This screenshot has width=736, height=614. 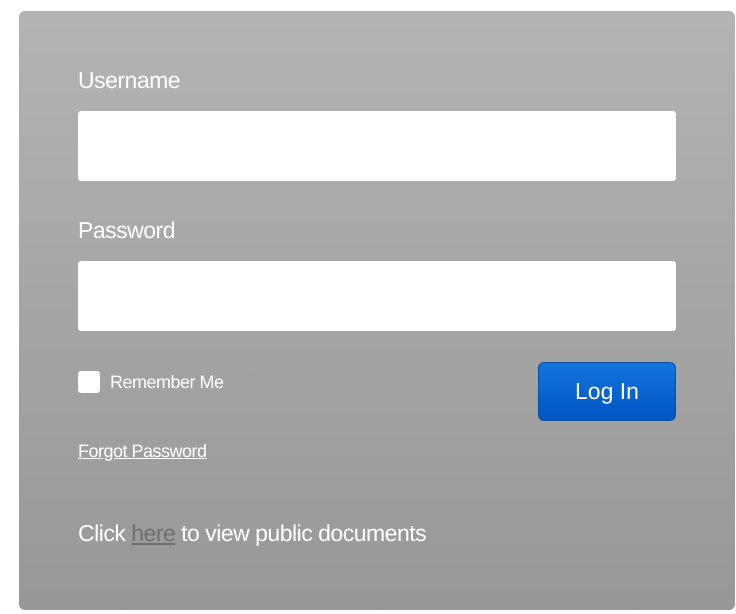 I want to click on field-label: Password, so click(x=127, y=230).